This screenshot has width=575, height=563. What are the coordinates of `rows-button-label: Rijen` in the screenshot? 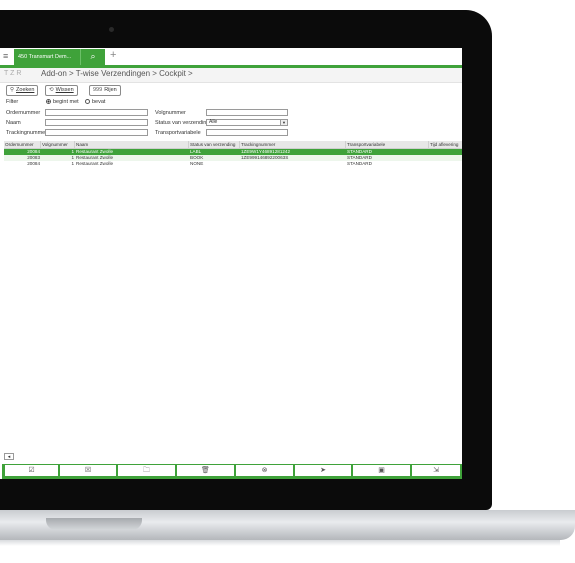 It's located at (110, 90).